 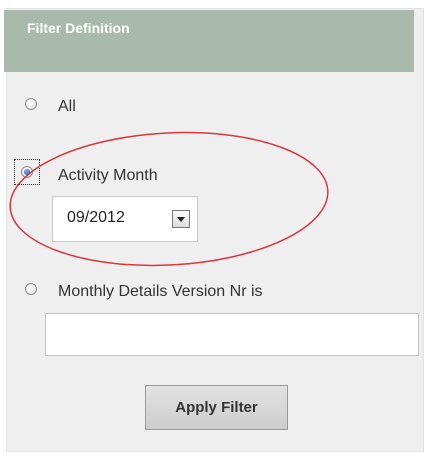 I want to click on radio-all-label: All, so click(x=67, y=106).